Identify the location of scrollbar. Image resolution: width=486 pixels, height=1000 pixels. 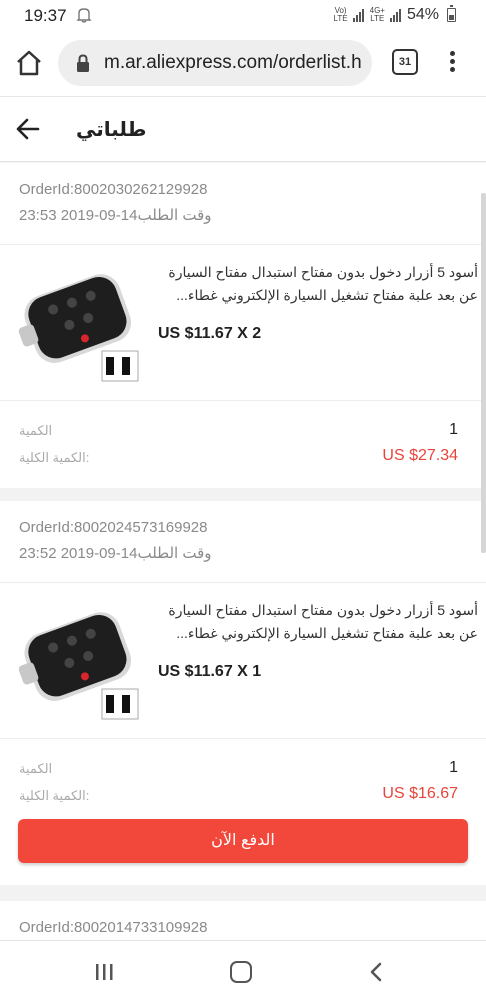
(483, 373).